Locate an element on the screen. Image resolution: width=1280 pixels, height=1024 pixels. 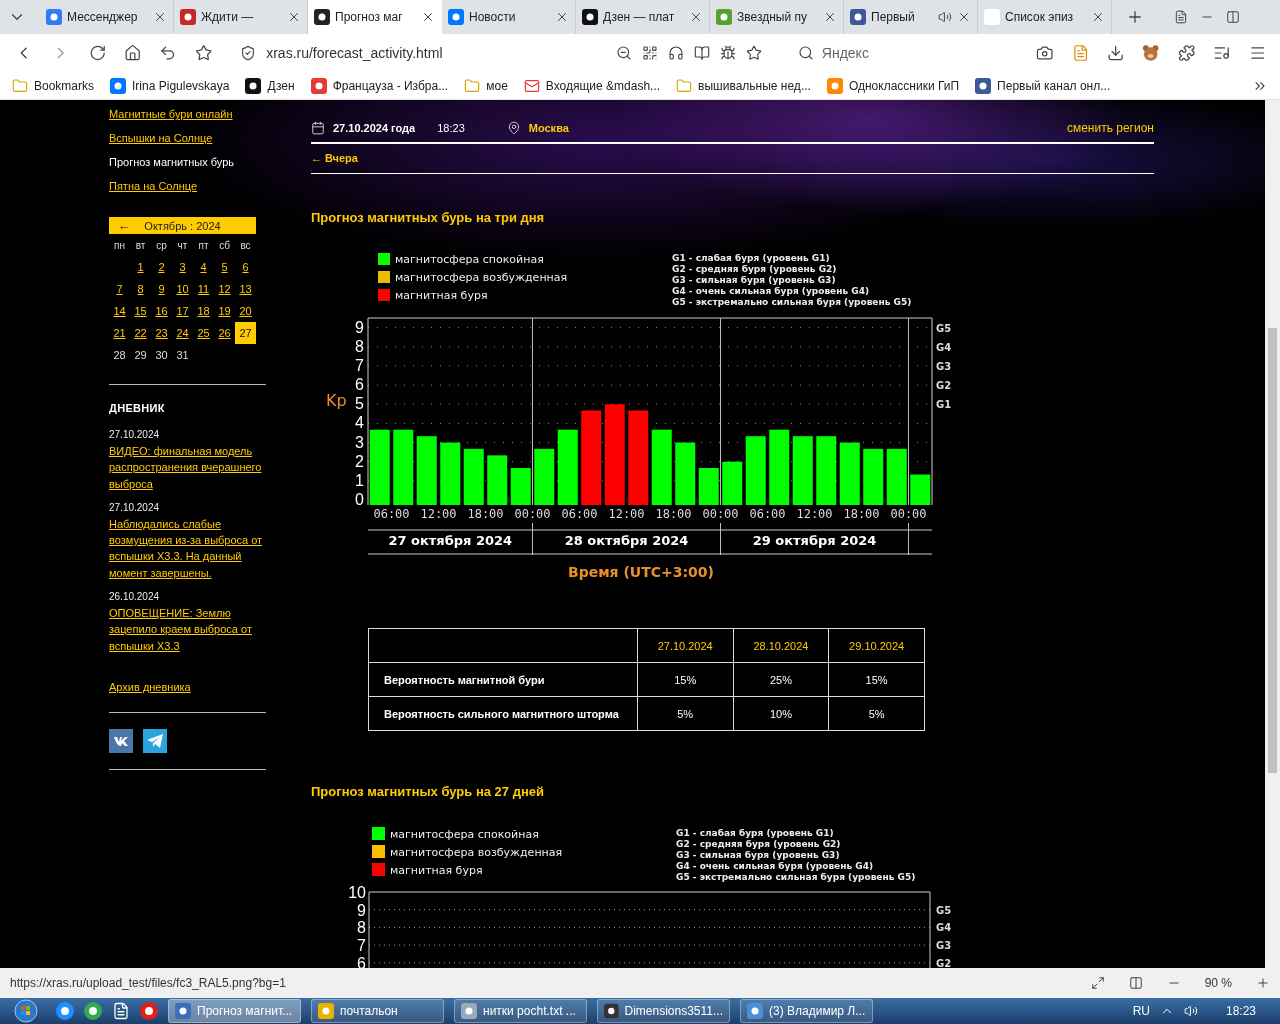
calendar-day: 5 is located at coordinates (224, 267).